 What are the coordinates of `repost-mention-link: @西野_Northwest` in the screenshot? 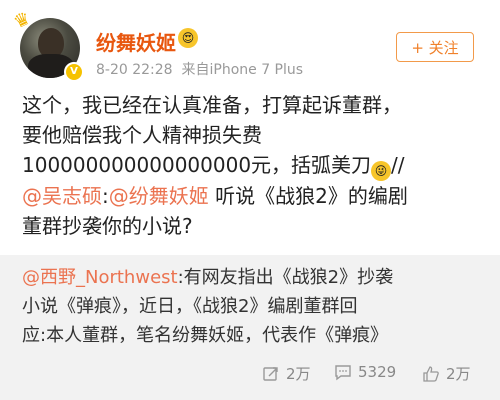 It's located at (100, 277).